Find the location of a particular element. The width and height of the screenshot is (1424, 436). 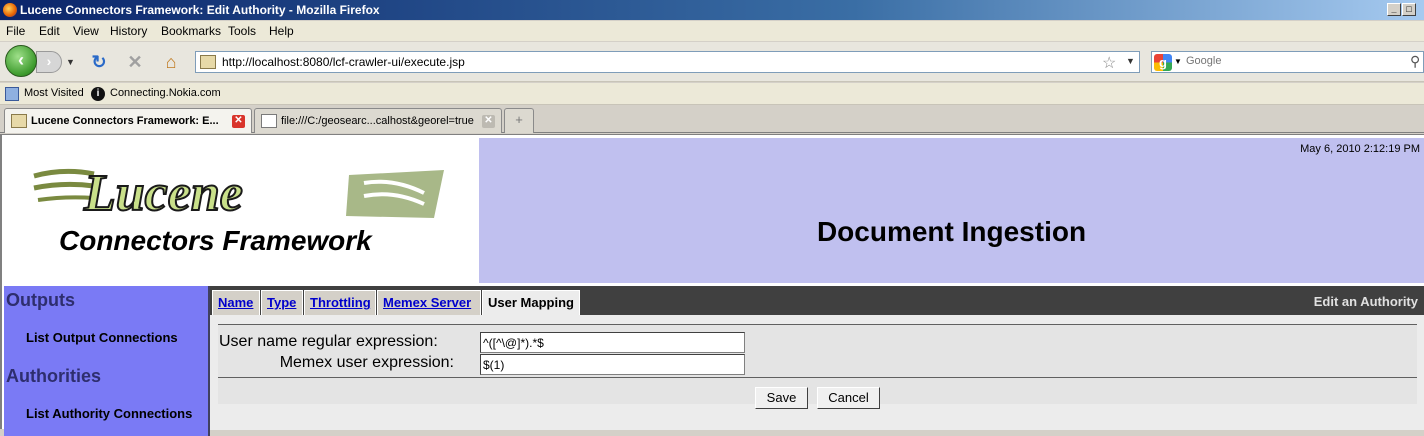

tab-memex-server: Memex Server is located at coordinates (429, 302).